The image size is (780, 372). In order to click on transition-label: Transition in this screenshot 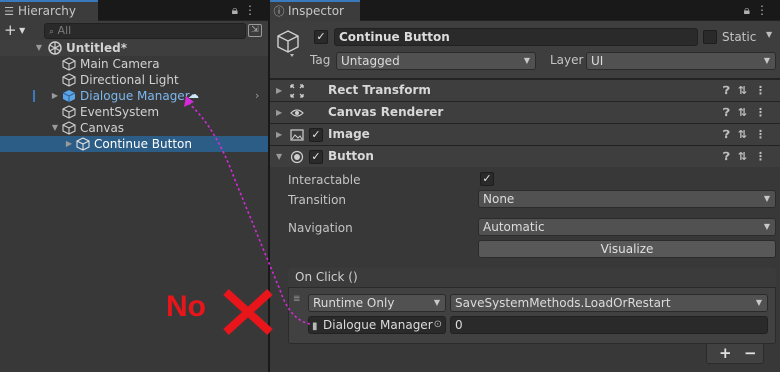, I will do `click(317, 200)`.